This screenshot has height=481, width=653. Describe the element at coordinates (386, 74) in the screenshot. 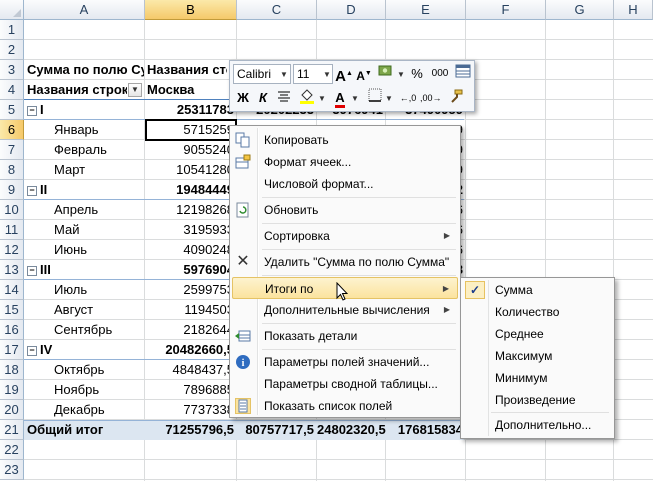

I see `accounting-format-button` at that location.